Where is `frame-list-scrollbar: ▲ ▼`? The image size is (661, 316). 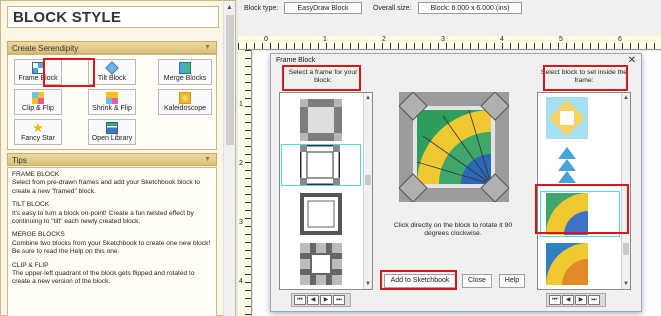 frame-list-scrollbar: ▲ ▼ is located at coordinates (367, 191).